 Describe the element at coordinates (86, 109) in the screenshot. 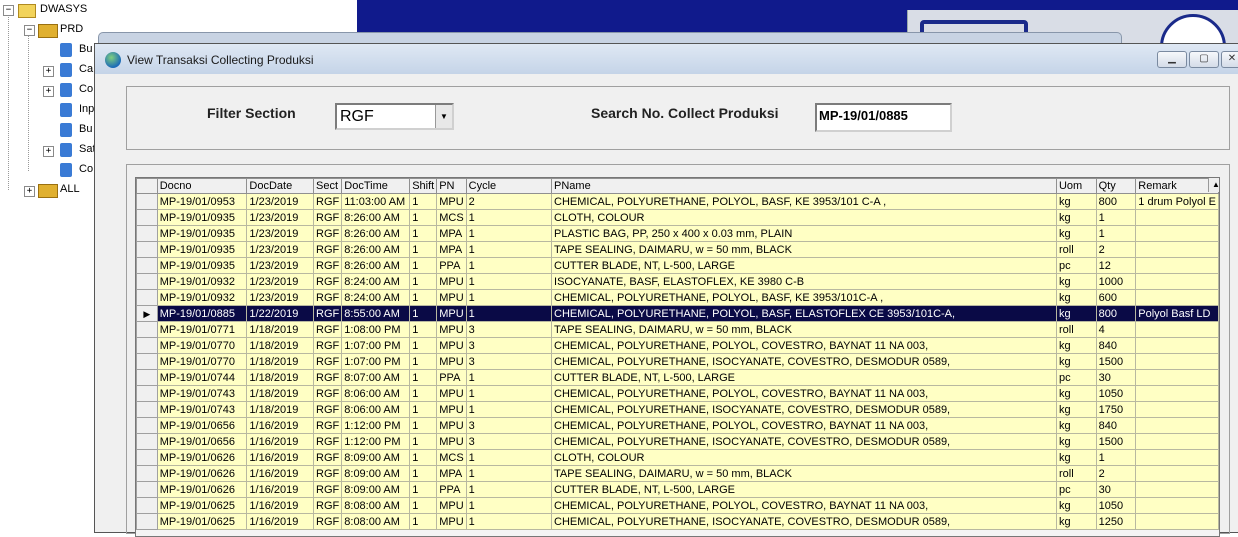

I see `tree-node-child: Inp` at that location.